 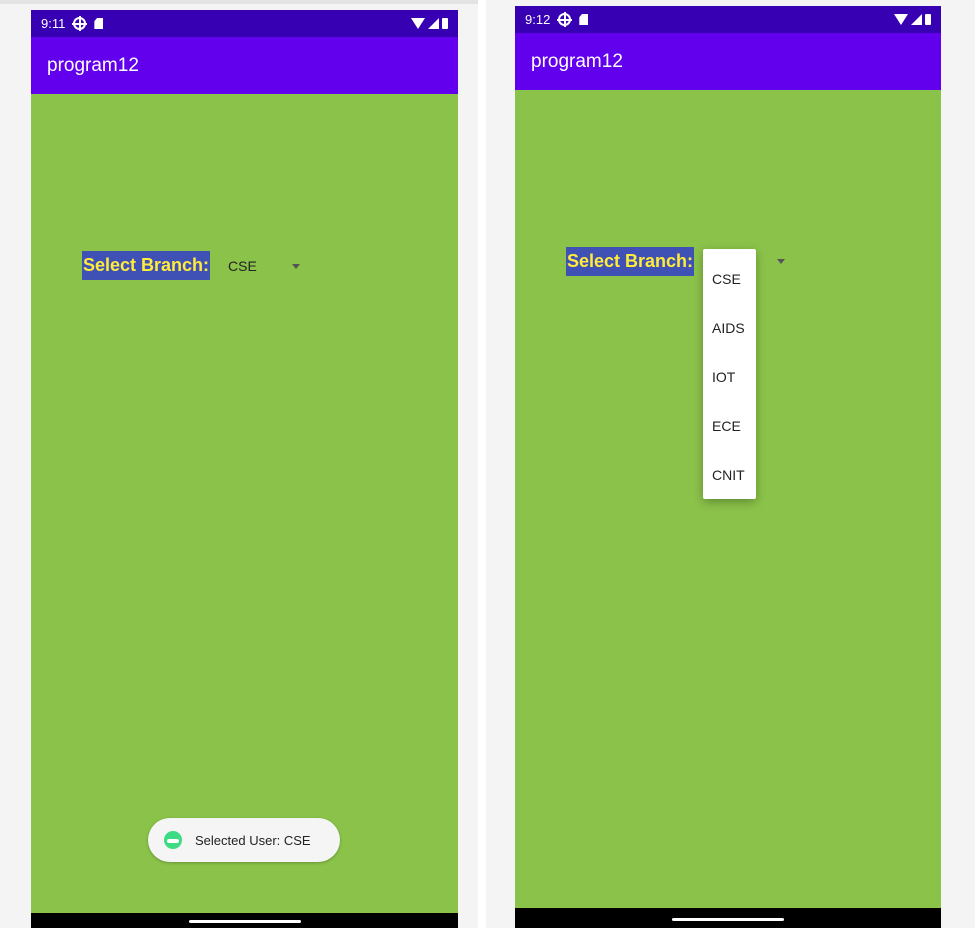 I want to click on dropdown-option-iot: IOT, so click(x=729, y=376).